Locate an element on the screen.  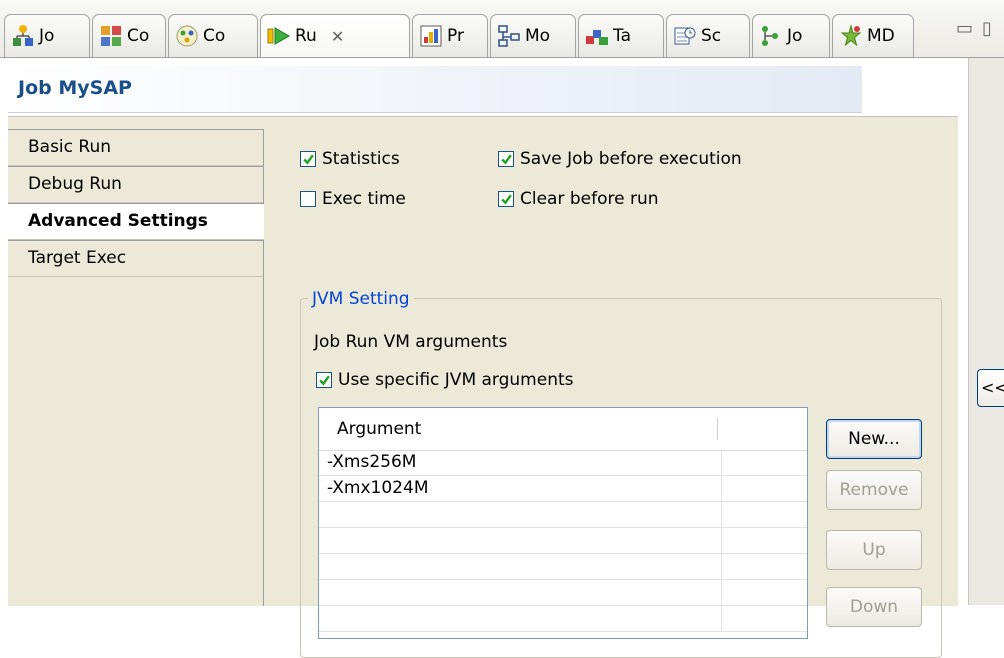
move-down-button: Down is located at coordinates (874, 607).